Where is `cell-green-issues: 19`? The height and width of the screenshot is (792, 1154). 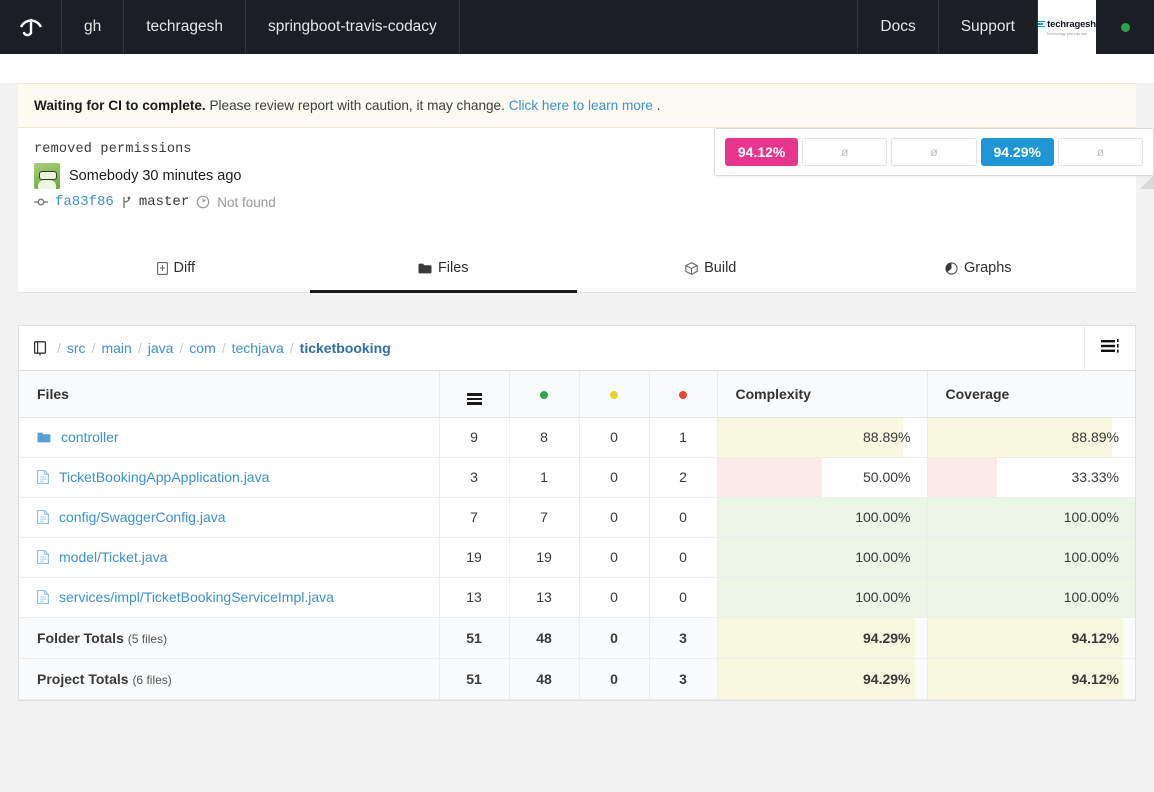 cell-green-issues: 19 is located at coordinates (543, 557).